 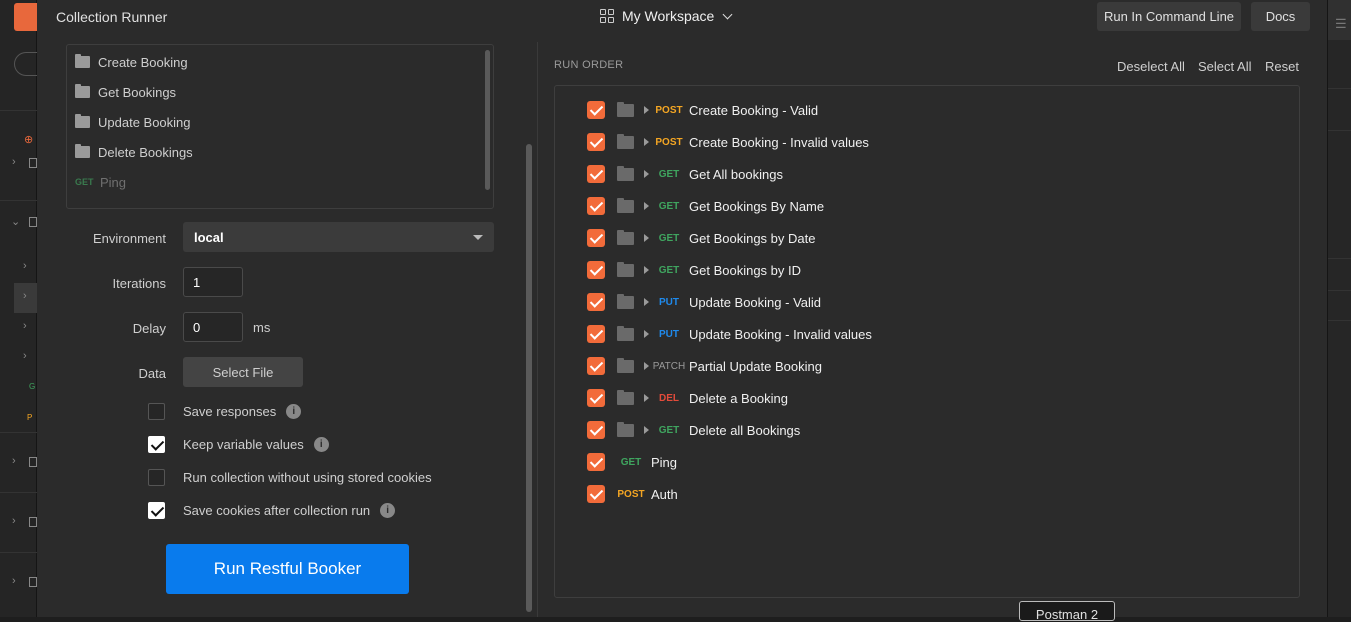 I want to click on folder-item: Get Bookings, so click(x=125, y=92).